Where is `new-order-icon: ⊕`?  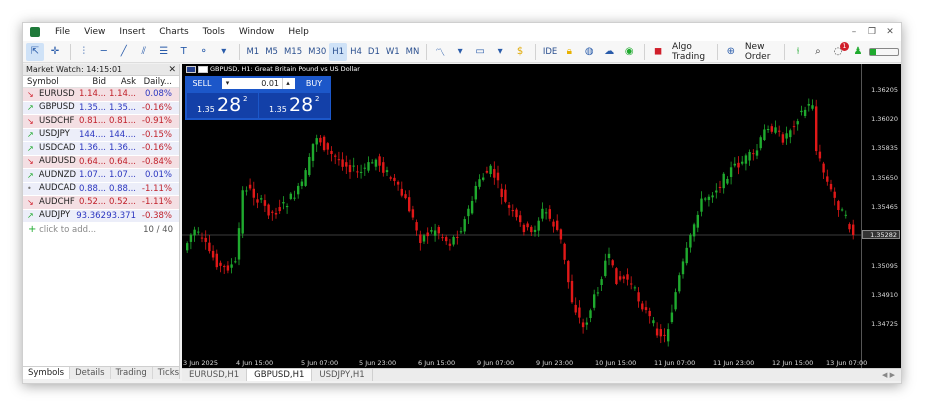 new-order-icon: ⊕ is located at coordinates (731, 52).